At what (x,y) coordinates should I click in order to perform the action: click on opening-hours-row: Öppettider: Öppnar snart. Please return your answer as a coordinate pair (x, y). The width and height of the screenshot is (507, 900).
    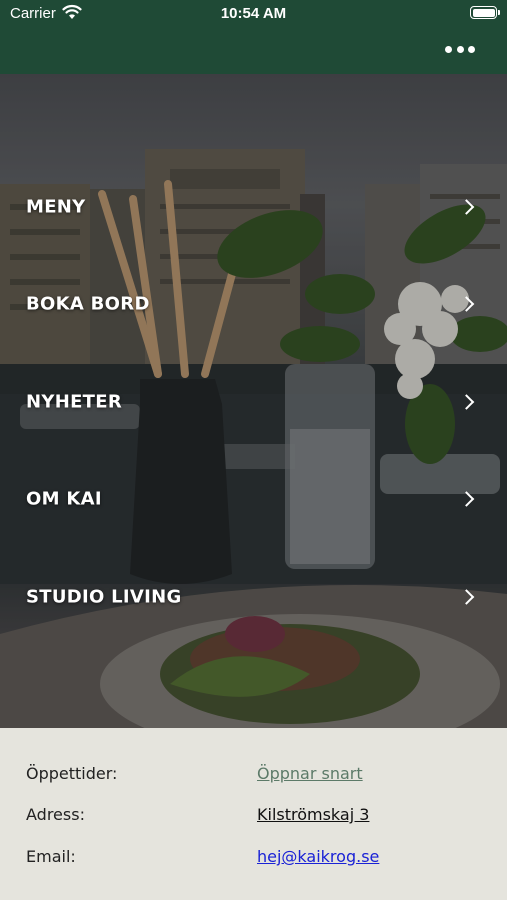
    Looking at the image, I should click on (253, 776).